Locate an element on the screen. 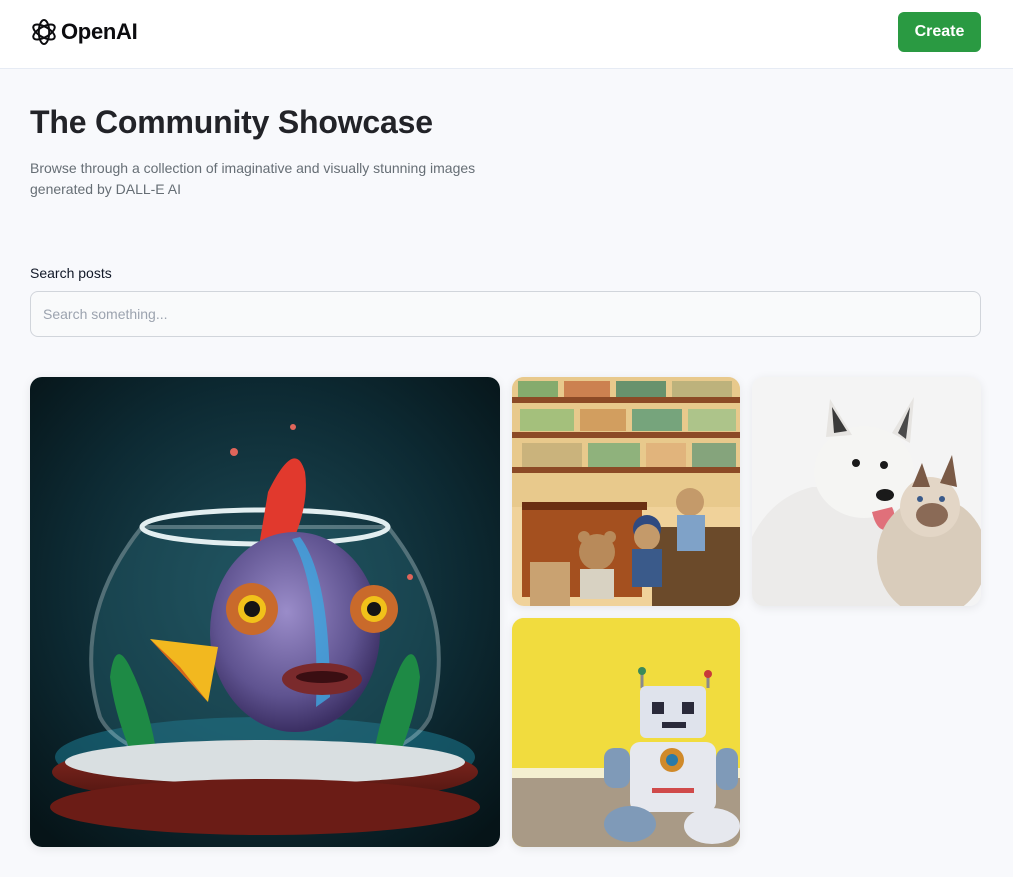  gallery-card-dog-and-cat is located at coordinates (866, 491).